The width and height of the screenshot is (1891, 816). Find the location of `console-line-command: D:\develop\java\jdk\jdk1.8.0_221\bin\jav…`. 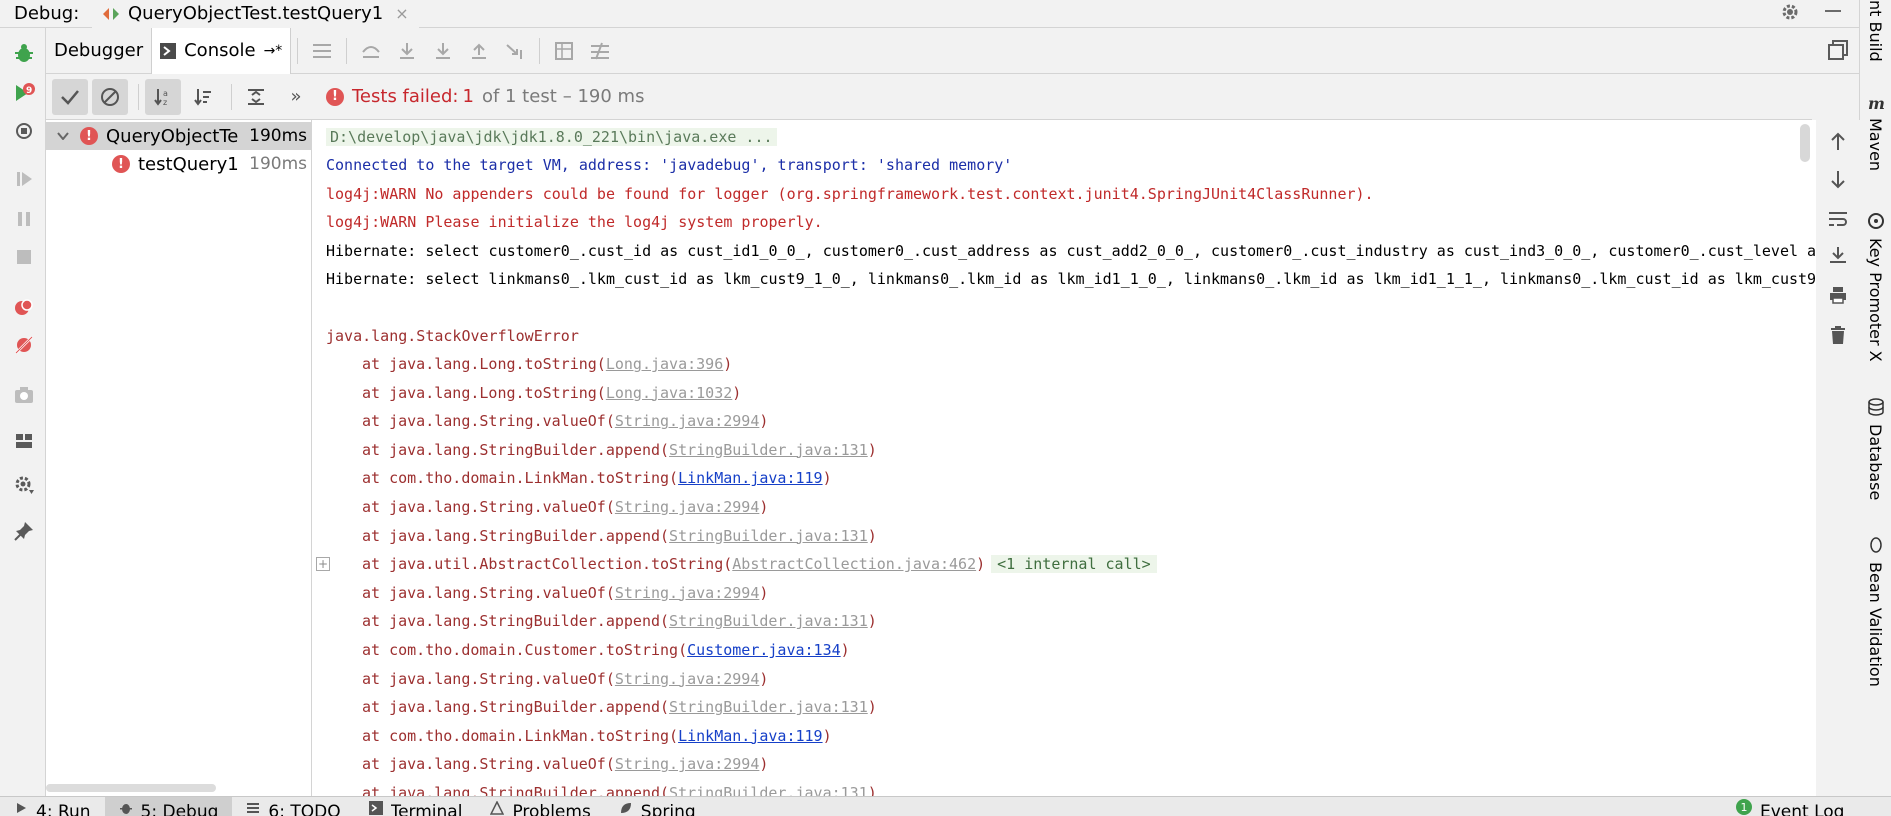

console-line-command: D:\develop\java\jdk\jdk1.8.0_221\bin\jav… is located at coordinates (551, 137).